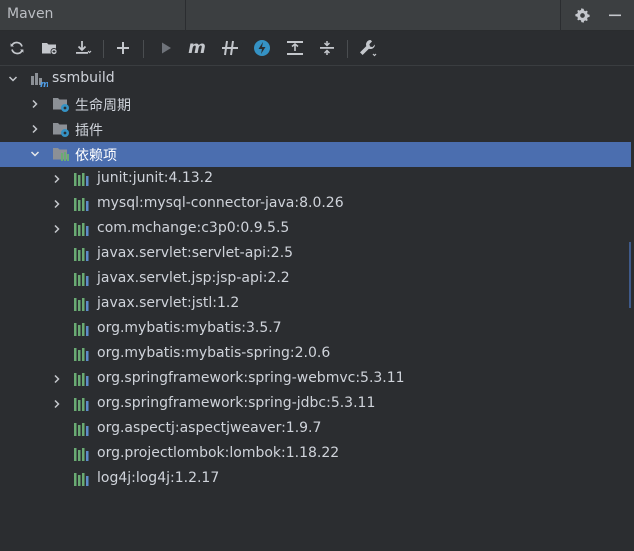 This screenshot has width=634, height=551. What do you see at coordinates (315, 154) in the screenshot?
I see `tree-node-dependencies: 依赖项` at bounding box center [315, 154].